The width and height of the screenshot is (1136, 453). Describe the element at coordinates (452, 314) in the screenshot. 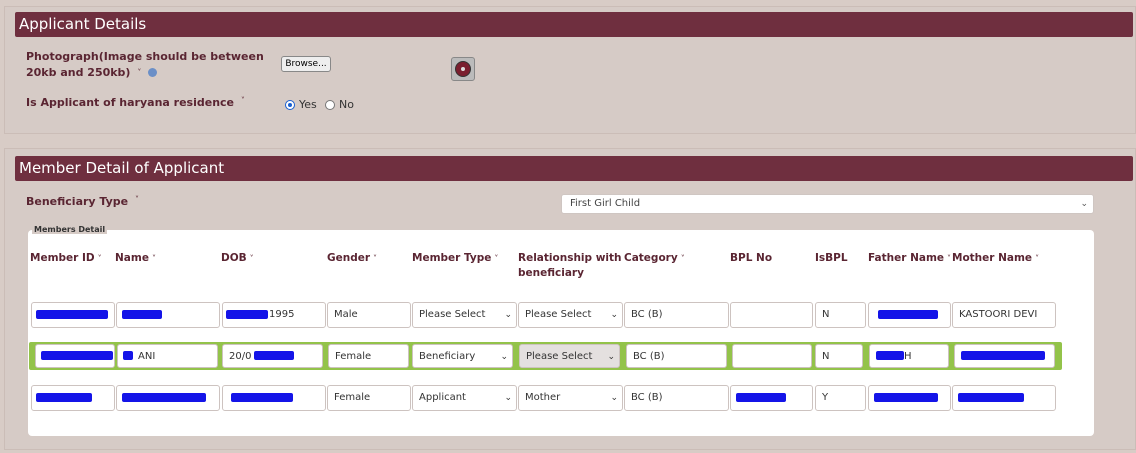

I see `member-type-value: Please Select` at that location.